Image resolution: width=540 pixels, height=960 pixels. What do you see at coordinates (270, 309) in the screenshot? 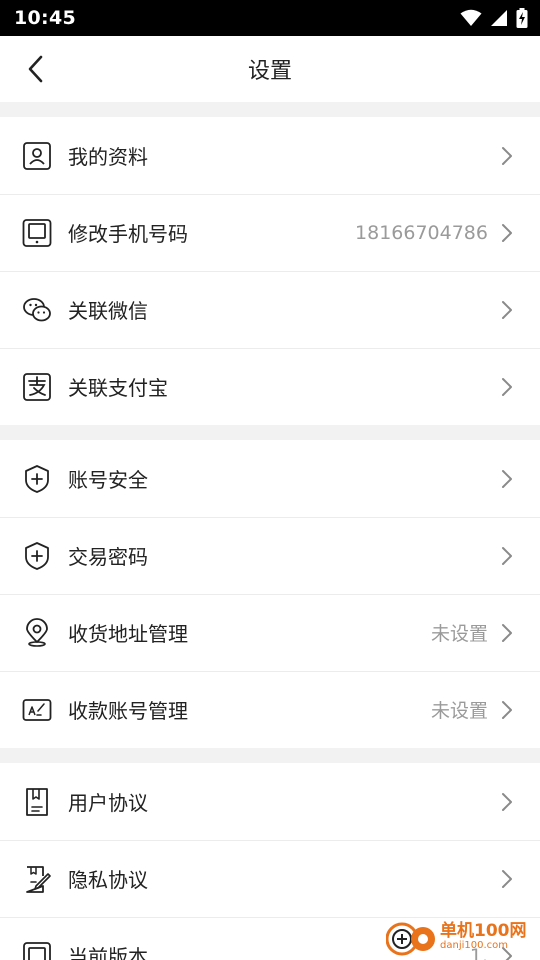
I see `settings-item-link-wechat: 关联微信` at bounding box center [270, 309].